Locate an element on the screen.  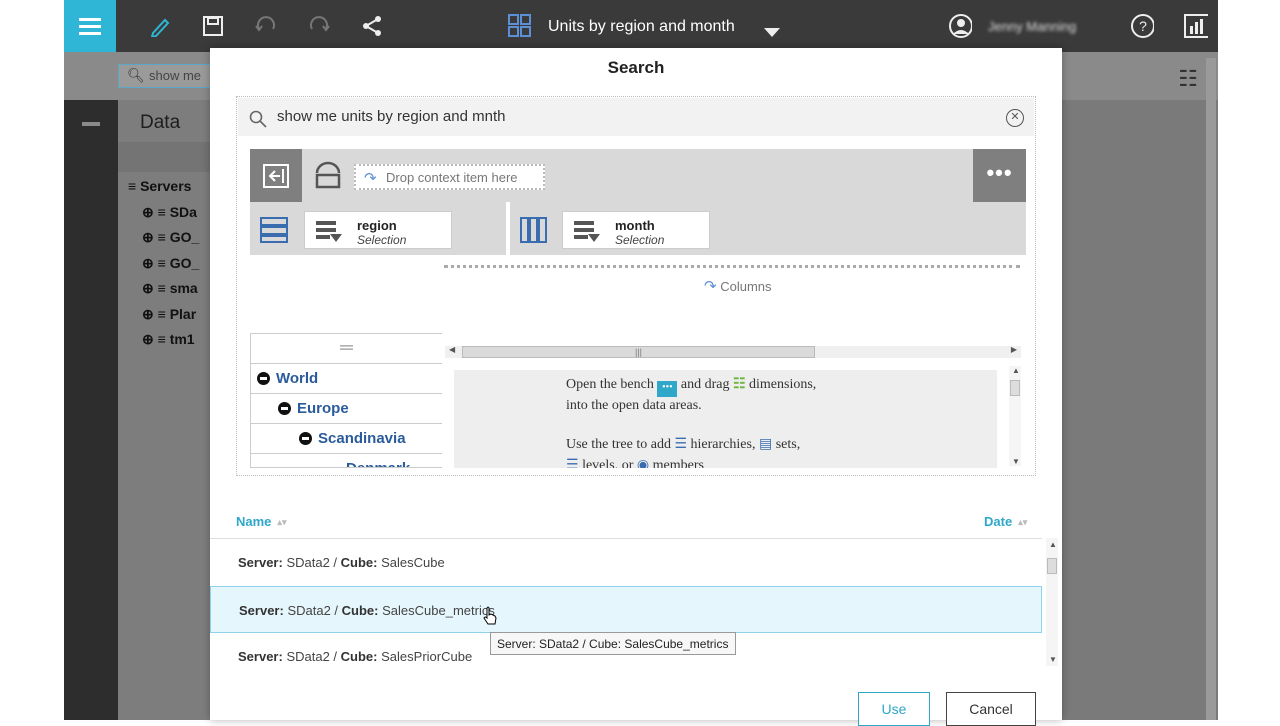
server-item: ⊕ ≡ SDa is located at coordinates (169, 212).